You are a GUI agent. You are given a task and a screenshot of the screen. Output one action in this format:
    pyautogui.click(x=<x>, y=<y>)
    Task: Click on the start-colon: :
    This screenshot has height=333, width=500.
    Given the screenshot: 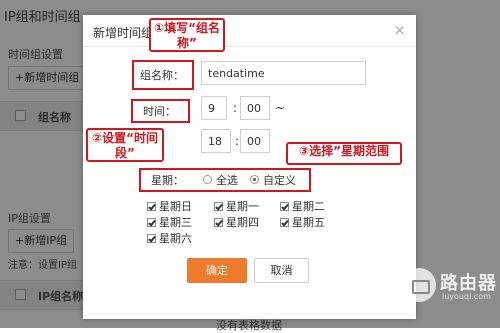 What is the action you would take?
    pyautogui.click(x=235, y=108)
    